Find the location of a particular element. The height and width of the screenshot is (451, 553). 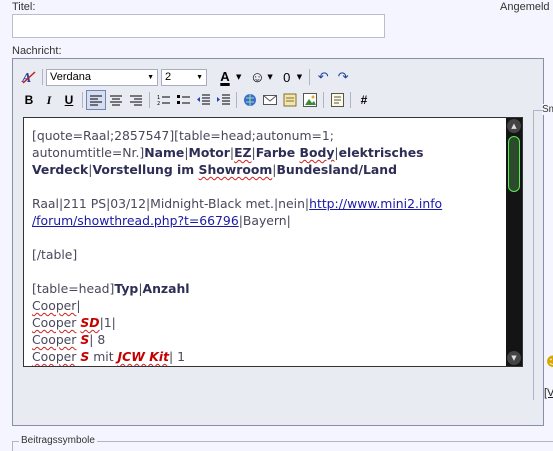

undo-icon: ↶ is located at coordinates (323, 77).